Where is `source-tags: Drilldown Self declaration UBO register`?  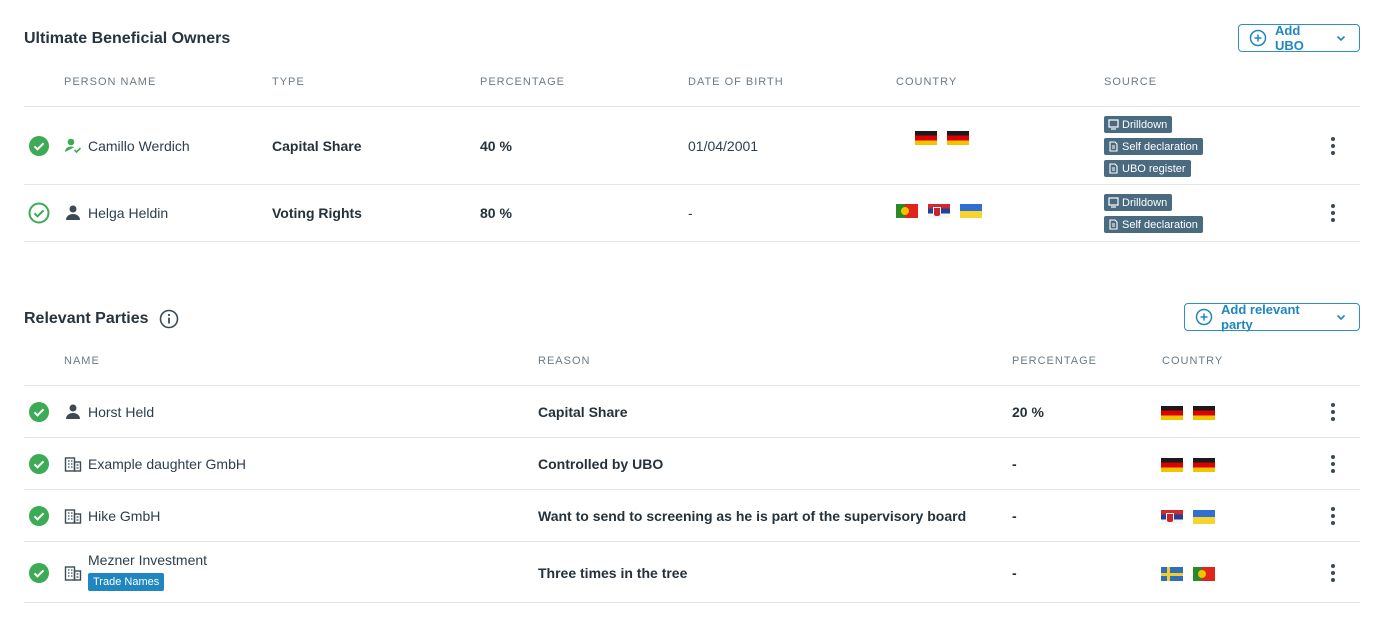 source-tags: Drilldown Self declaration UBO register is located at coordinates (1153, 146).